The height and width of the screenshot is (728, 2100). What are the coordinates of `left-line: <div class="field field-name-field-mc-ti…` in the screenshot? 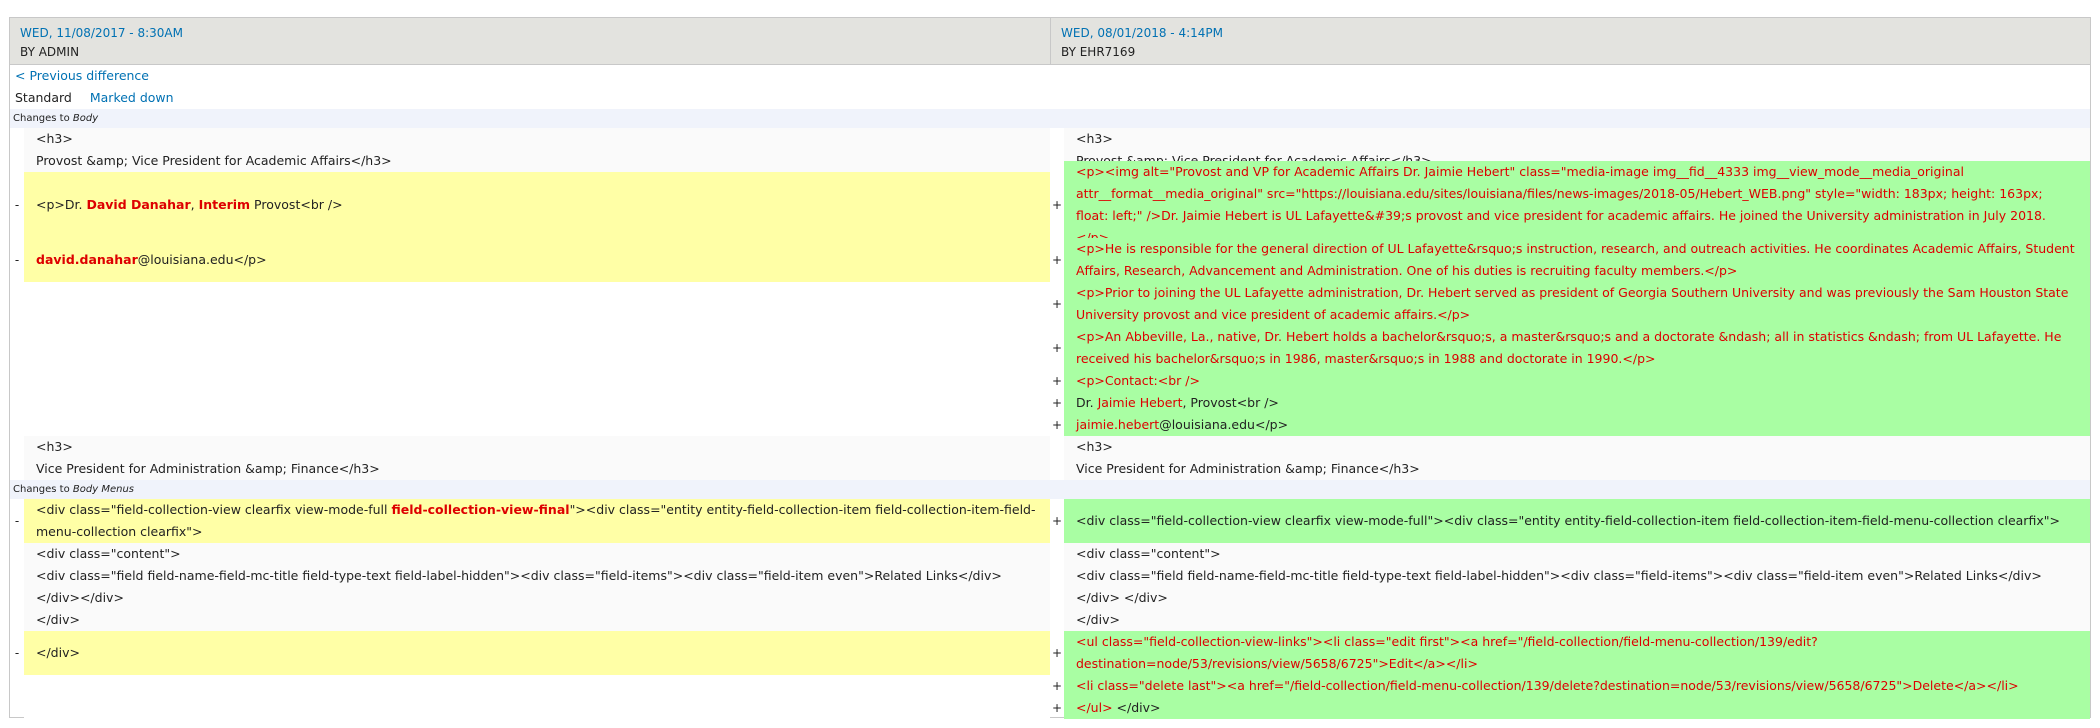 It's located at (537, 587).